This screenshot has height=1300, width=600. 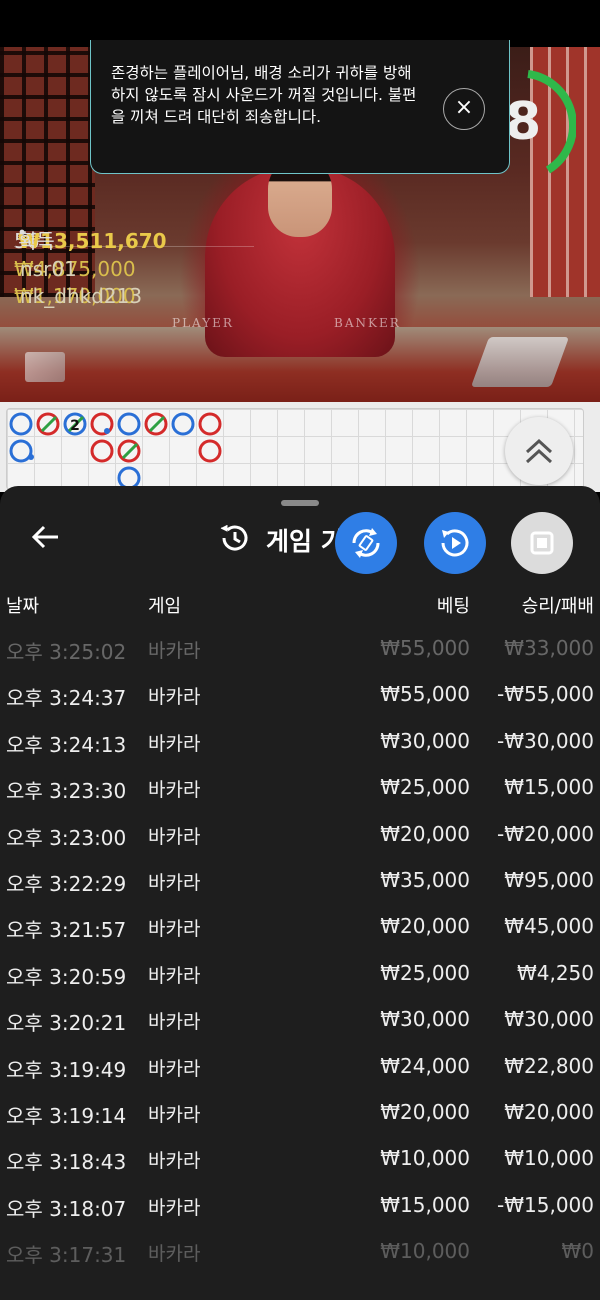 I want to click on chevron-up-icon, so click(x=539, y=451).